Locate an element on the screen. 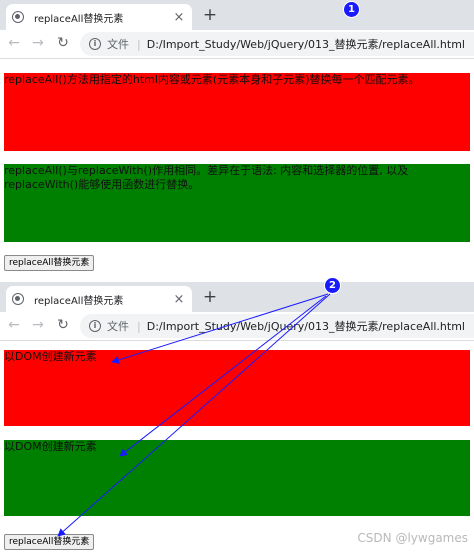 The width and height of the screenshot is (474, 555). watermark: CSDN @lywgames is located at coordinates (412, 538).